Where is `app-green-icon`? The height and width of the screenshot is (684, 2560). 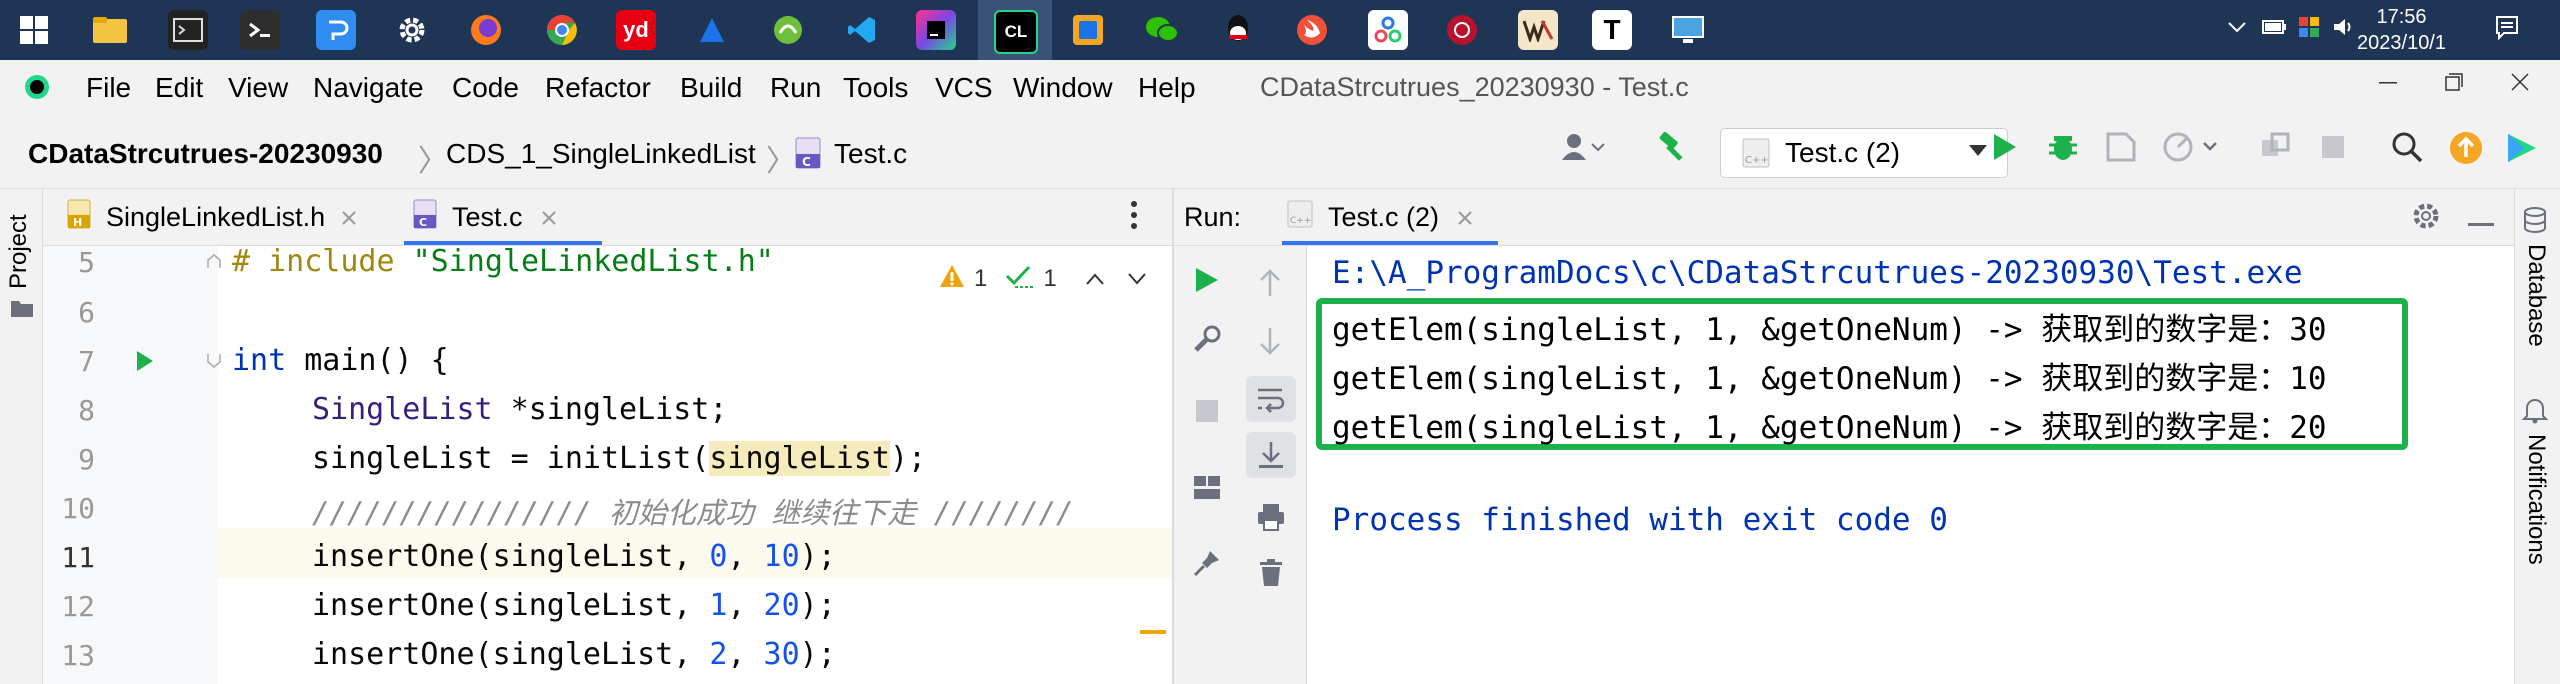 app-green-icon is located at coordinates (788, 30).